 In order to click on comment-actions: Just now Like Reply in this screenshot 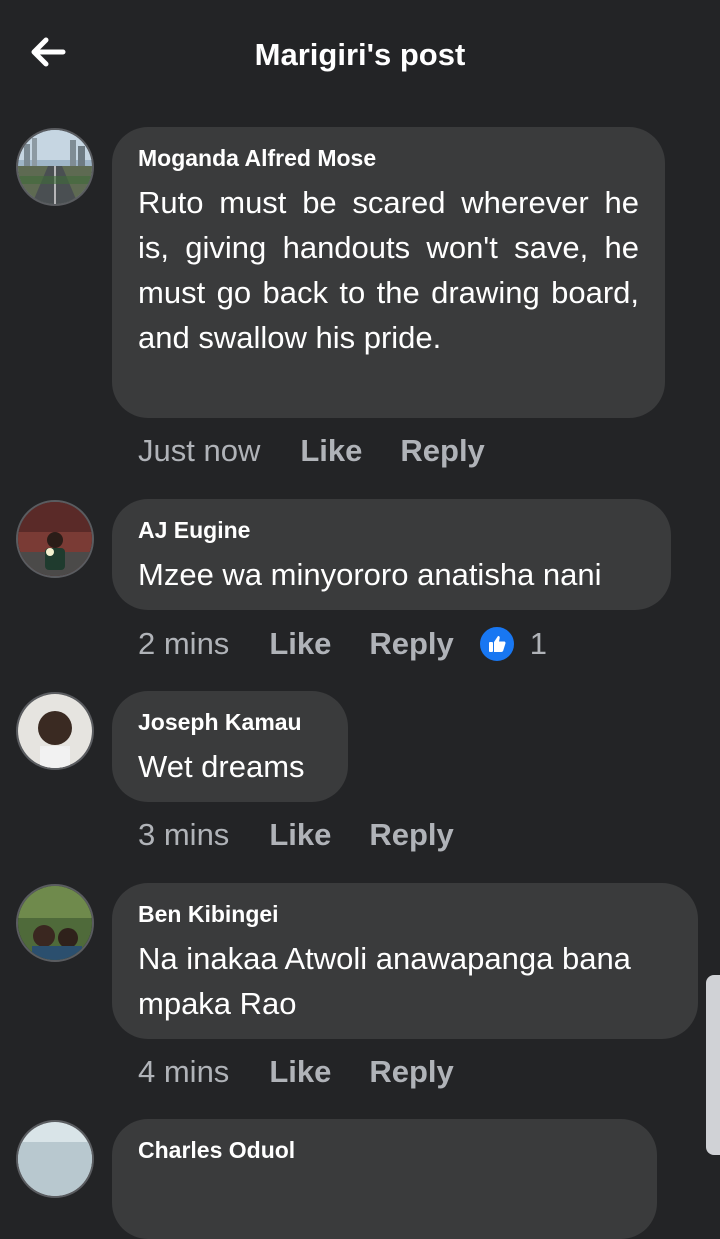, I will do `click(330, 451)`.